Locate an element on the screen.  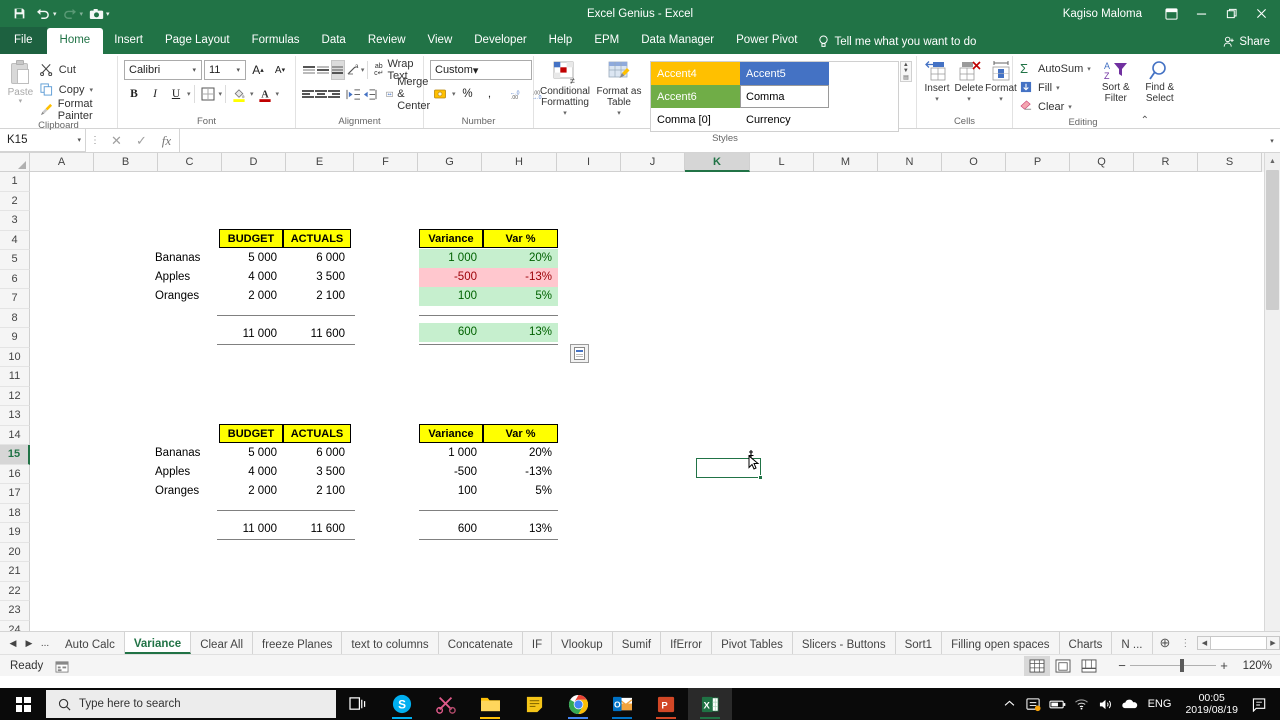
column-header-H: H is located at coordinates (519, 162).